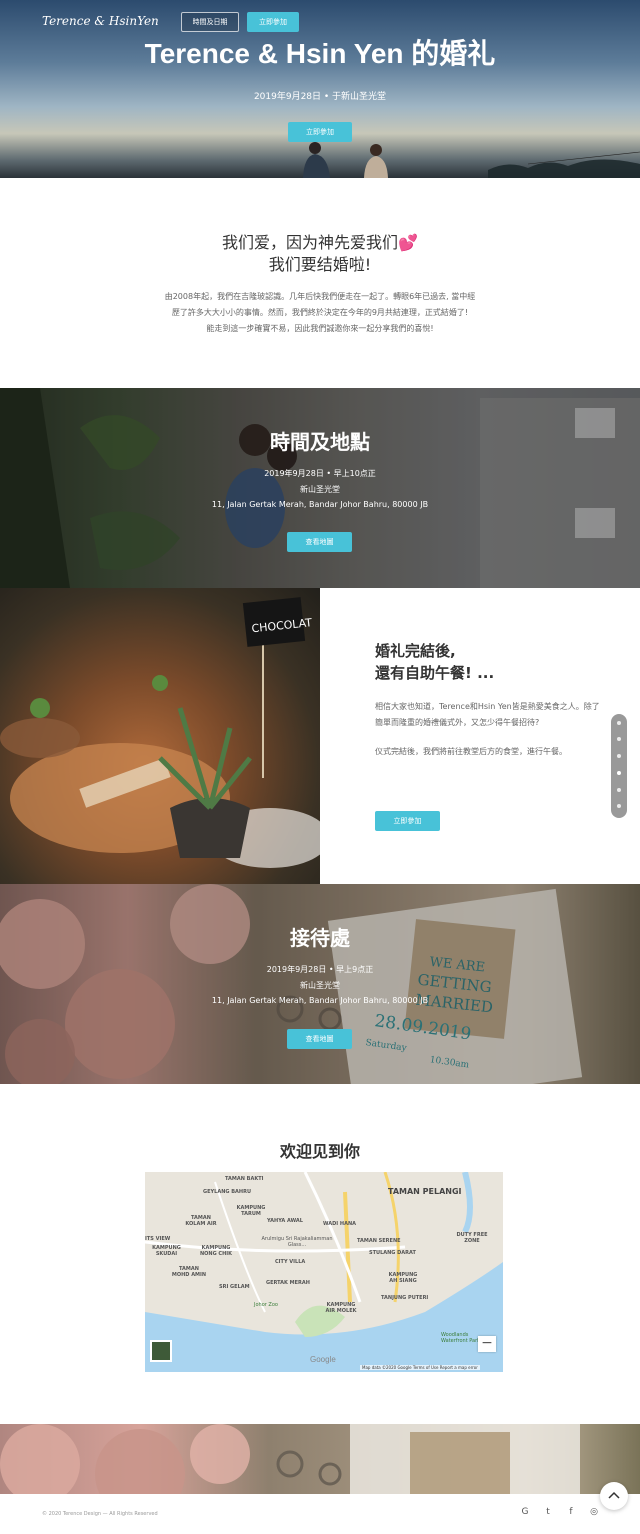 The image size is (640, 1534). Describe the element at coordinates (158, 1239) in the screenshot. I see `map-label: ITS VIEW` at that location.